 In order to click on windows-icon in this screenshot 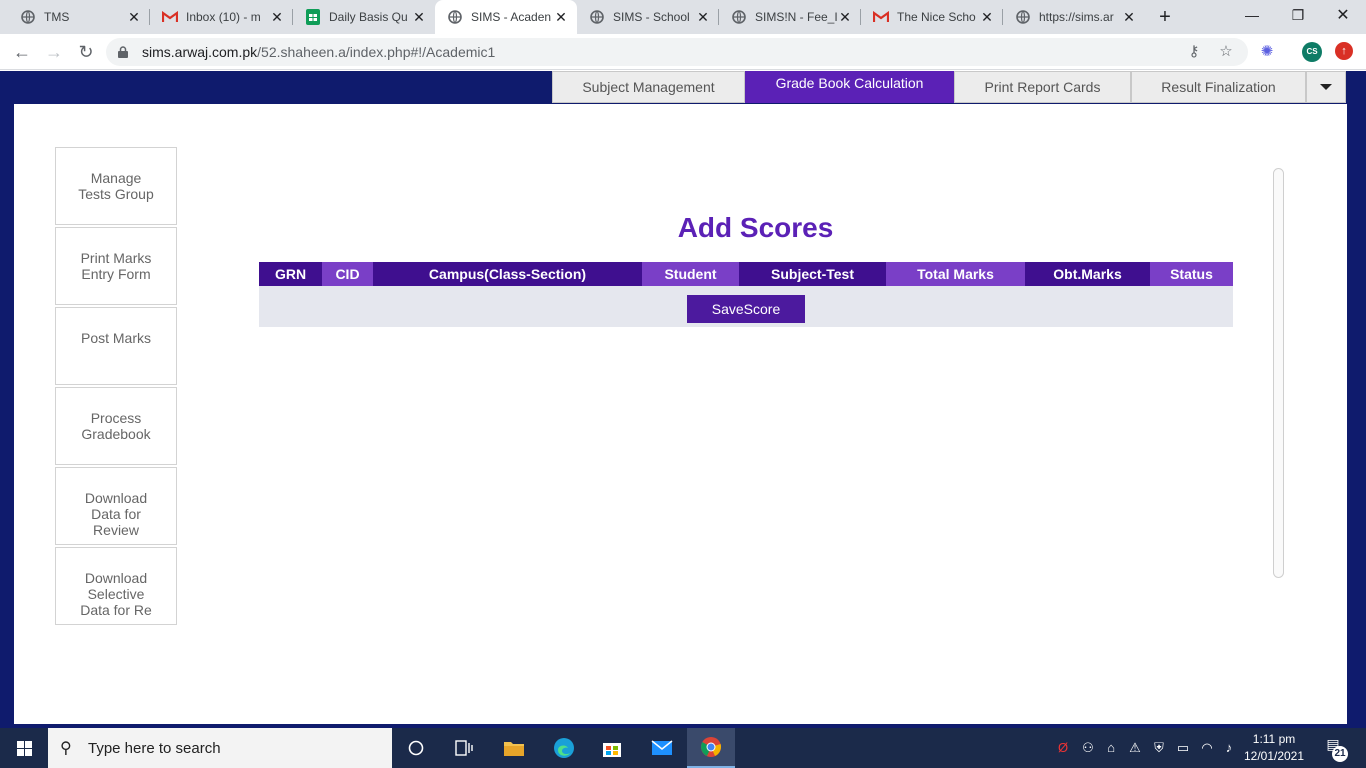, I will do `click(24, 748)`.